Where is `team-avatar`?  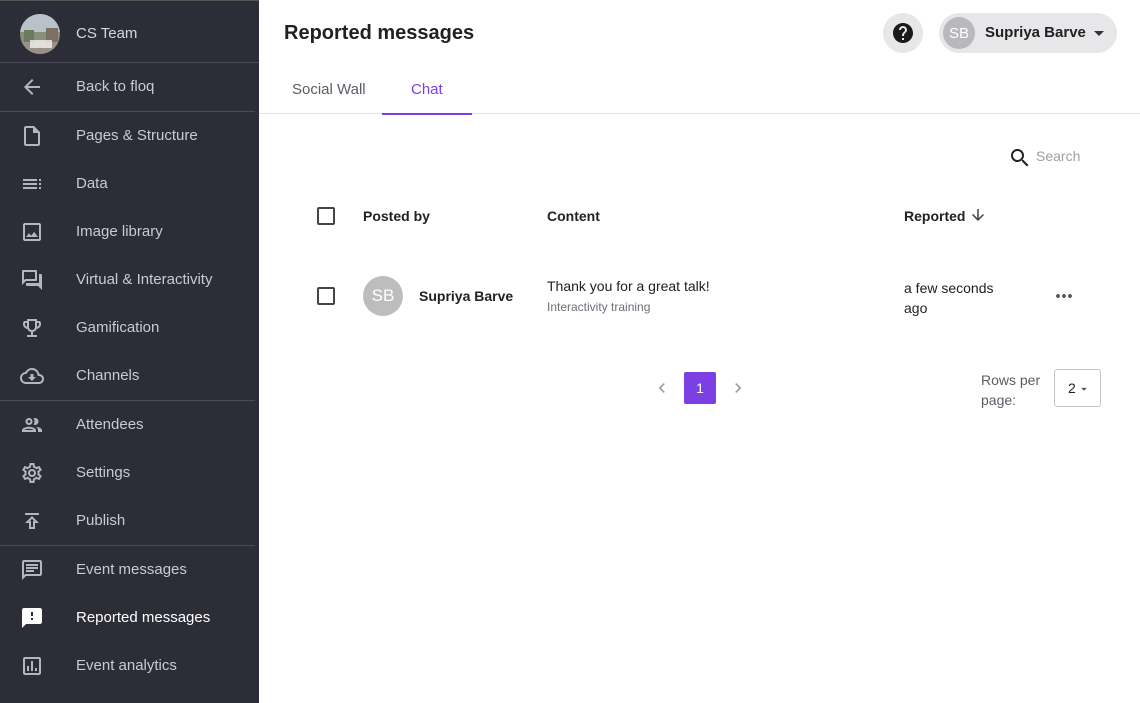
team-avatar is located at coordinates (40, 34).